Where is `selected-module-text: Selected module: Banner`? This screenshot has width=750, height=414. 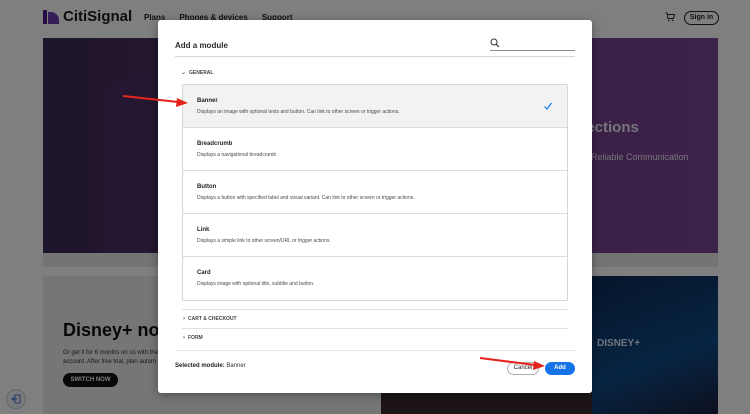 selected-module-text: Selected module: Banner is located at coordinates (210, 366).